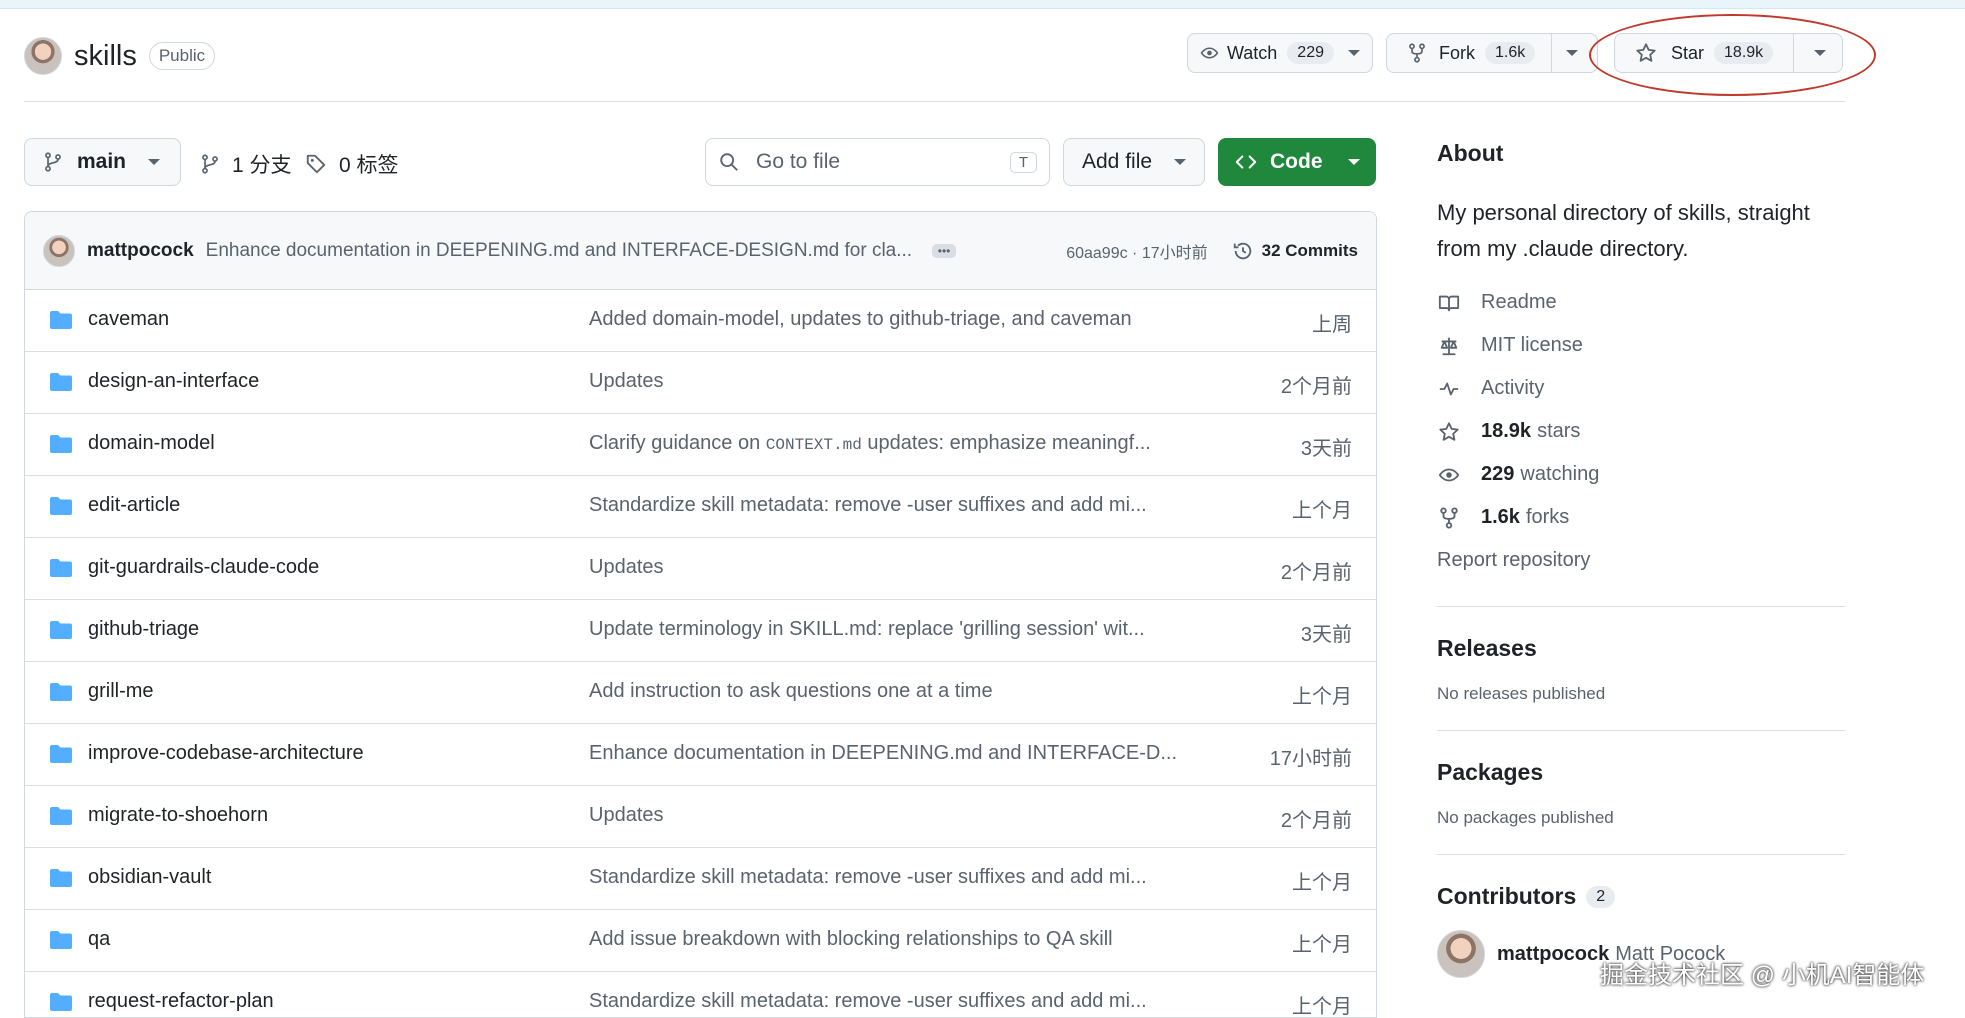 The height and width of the screenshot is (1018, 1965). What do you see at coordinates (316, 164) in the screenshot?
I see `tag-icon` at bounding box center [316, 164].